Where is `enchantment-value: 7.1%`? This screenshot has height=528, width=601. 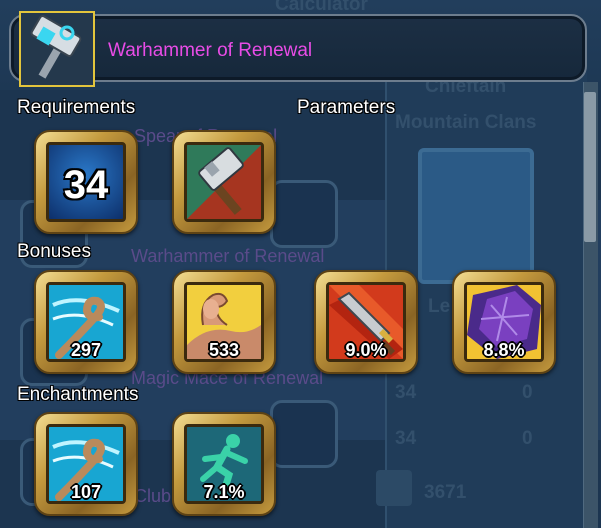
enchantment-value: 7.1% is located at coordinates (224, 492).